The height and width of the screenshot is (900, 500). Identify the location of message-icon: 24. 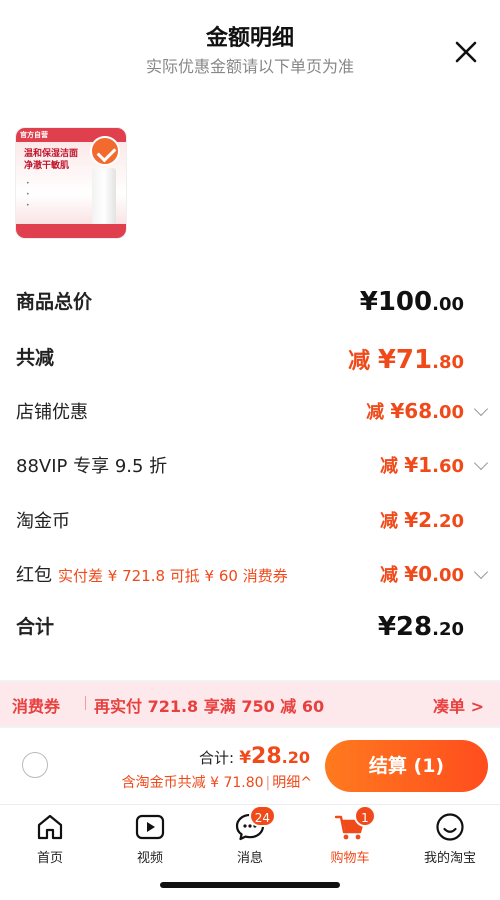
(255, 824).